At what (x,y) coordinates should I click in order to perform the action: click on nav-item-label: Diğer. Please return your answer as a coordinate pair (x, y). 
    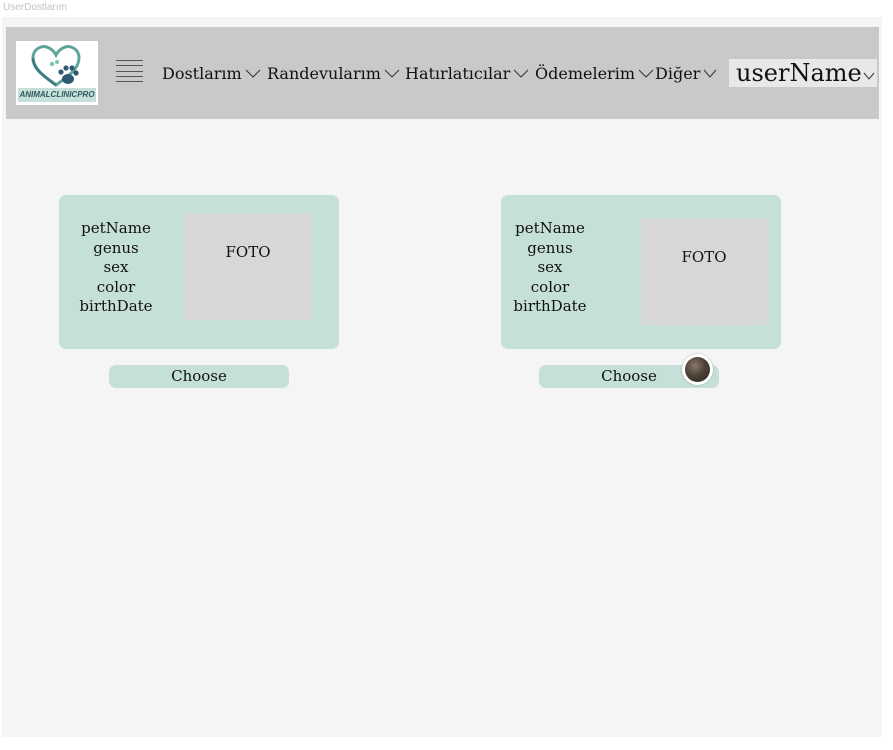
    Looking at the image, I should click on (678, 73).